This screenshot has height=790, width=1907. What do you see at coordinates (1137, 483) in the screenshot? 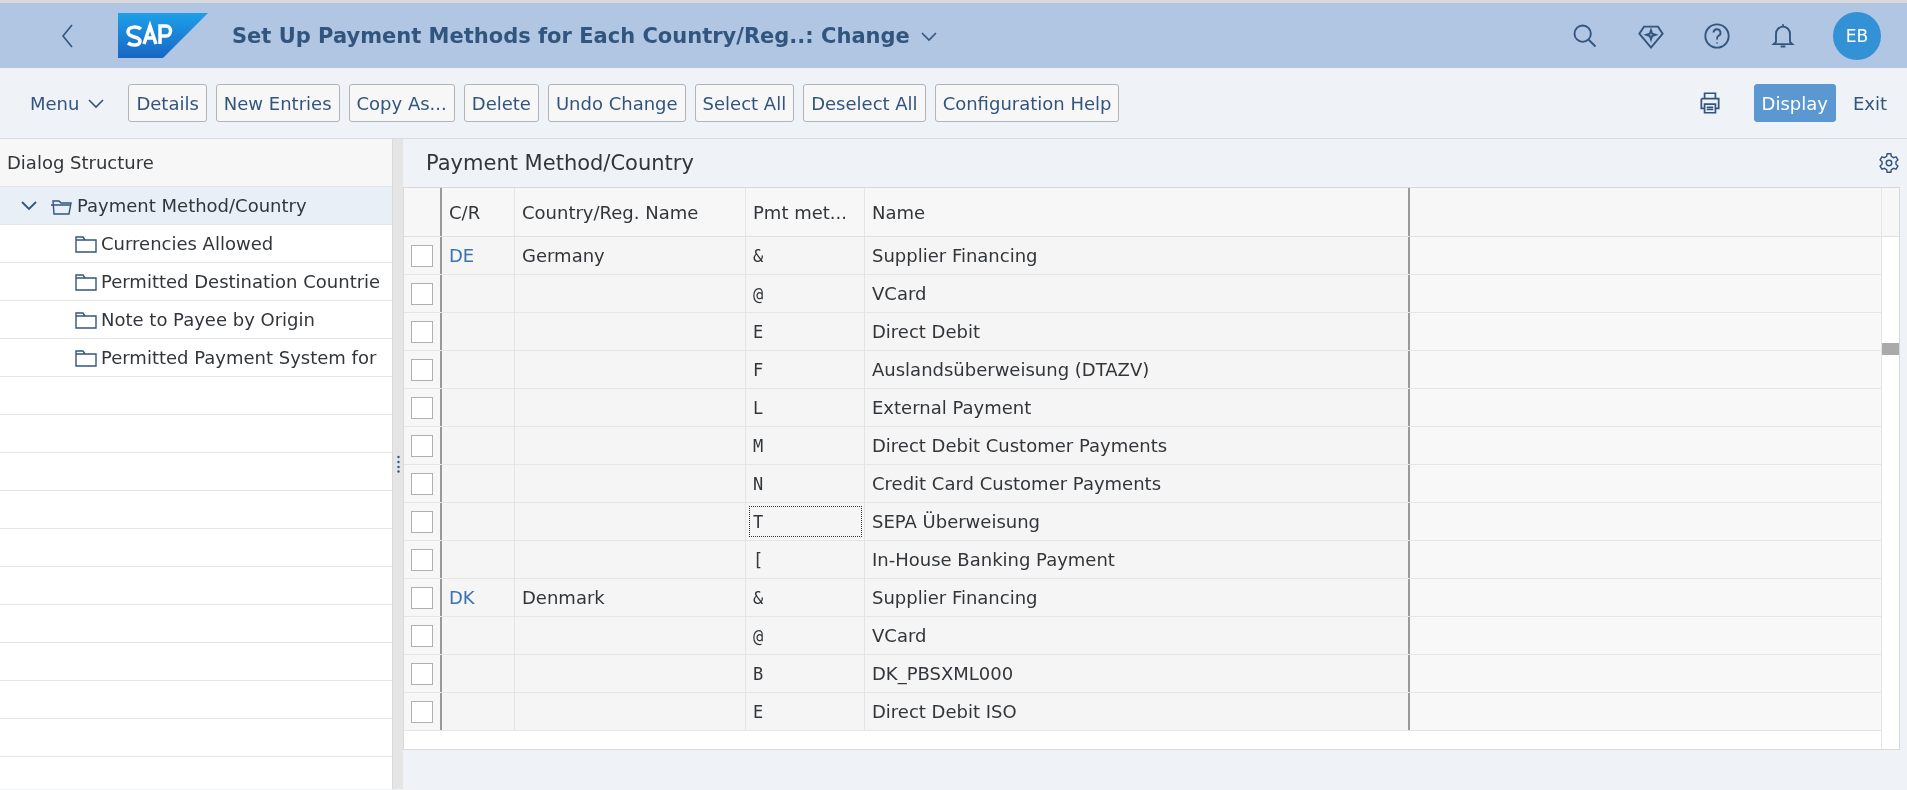
I see `table-cell: Credit Card Customer Payments` at bounding box center [1137, 483].